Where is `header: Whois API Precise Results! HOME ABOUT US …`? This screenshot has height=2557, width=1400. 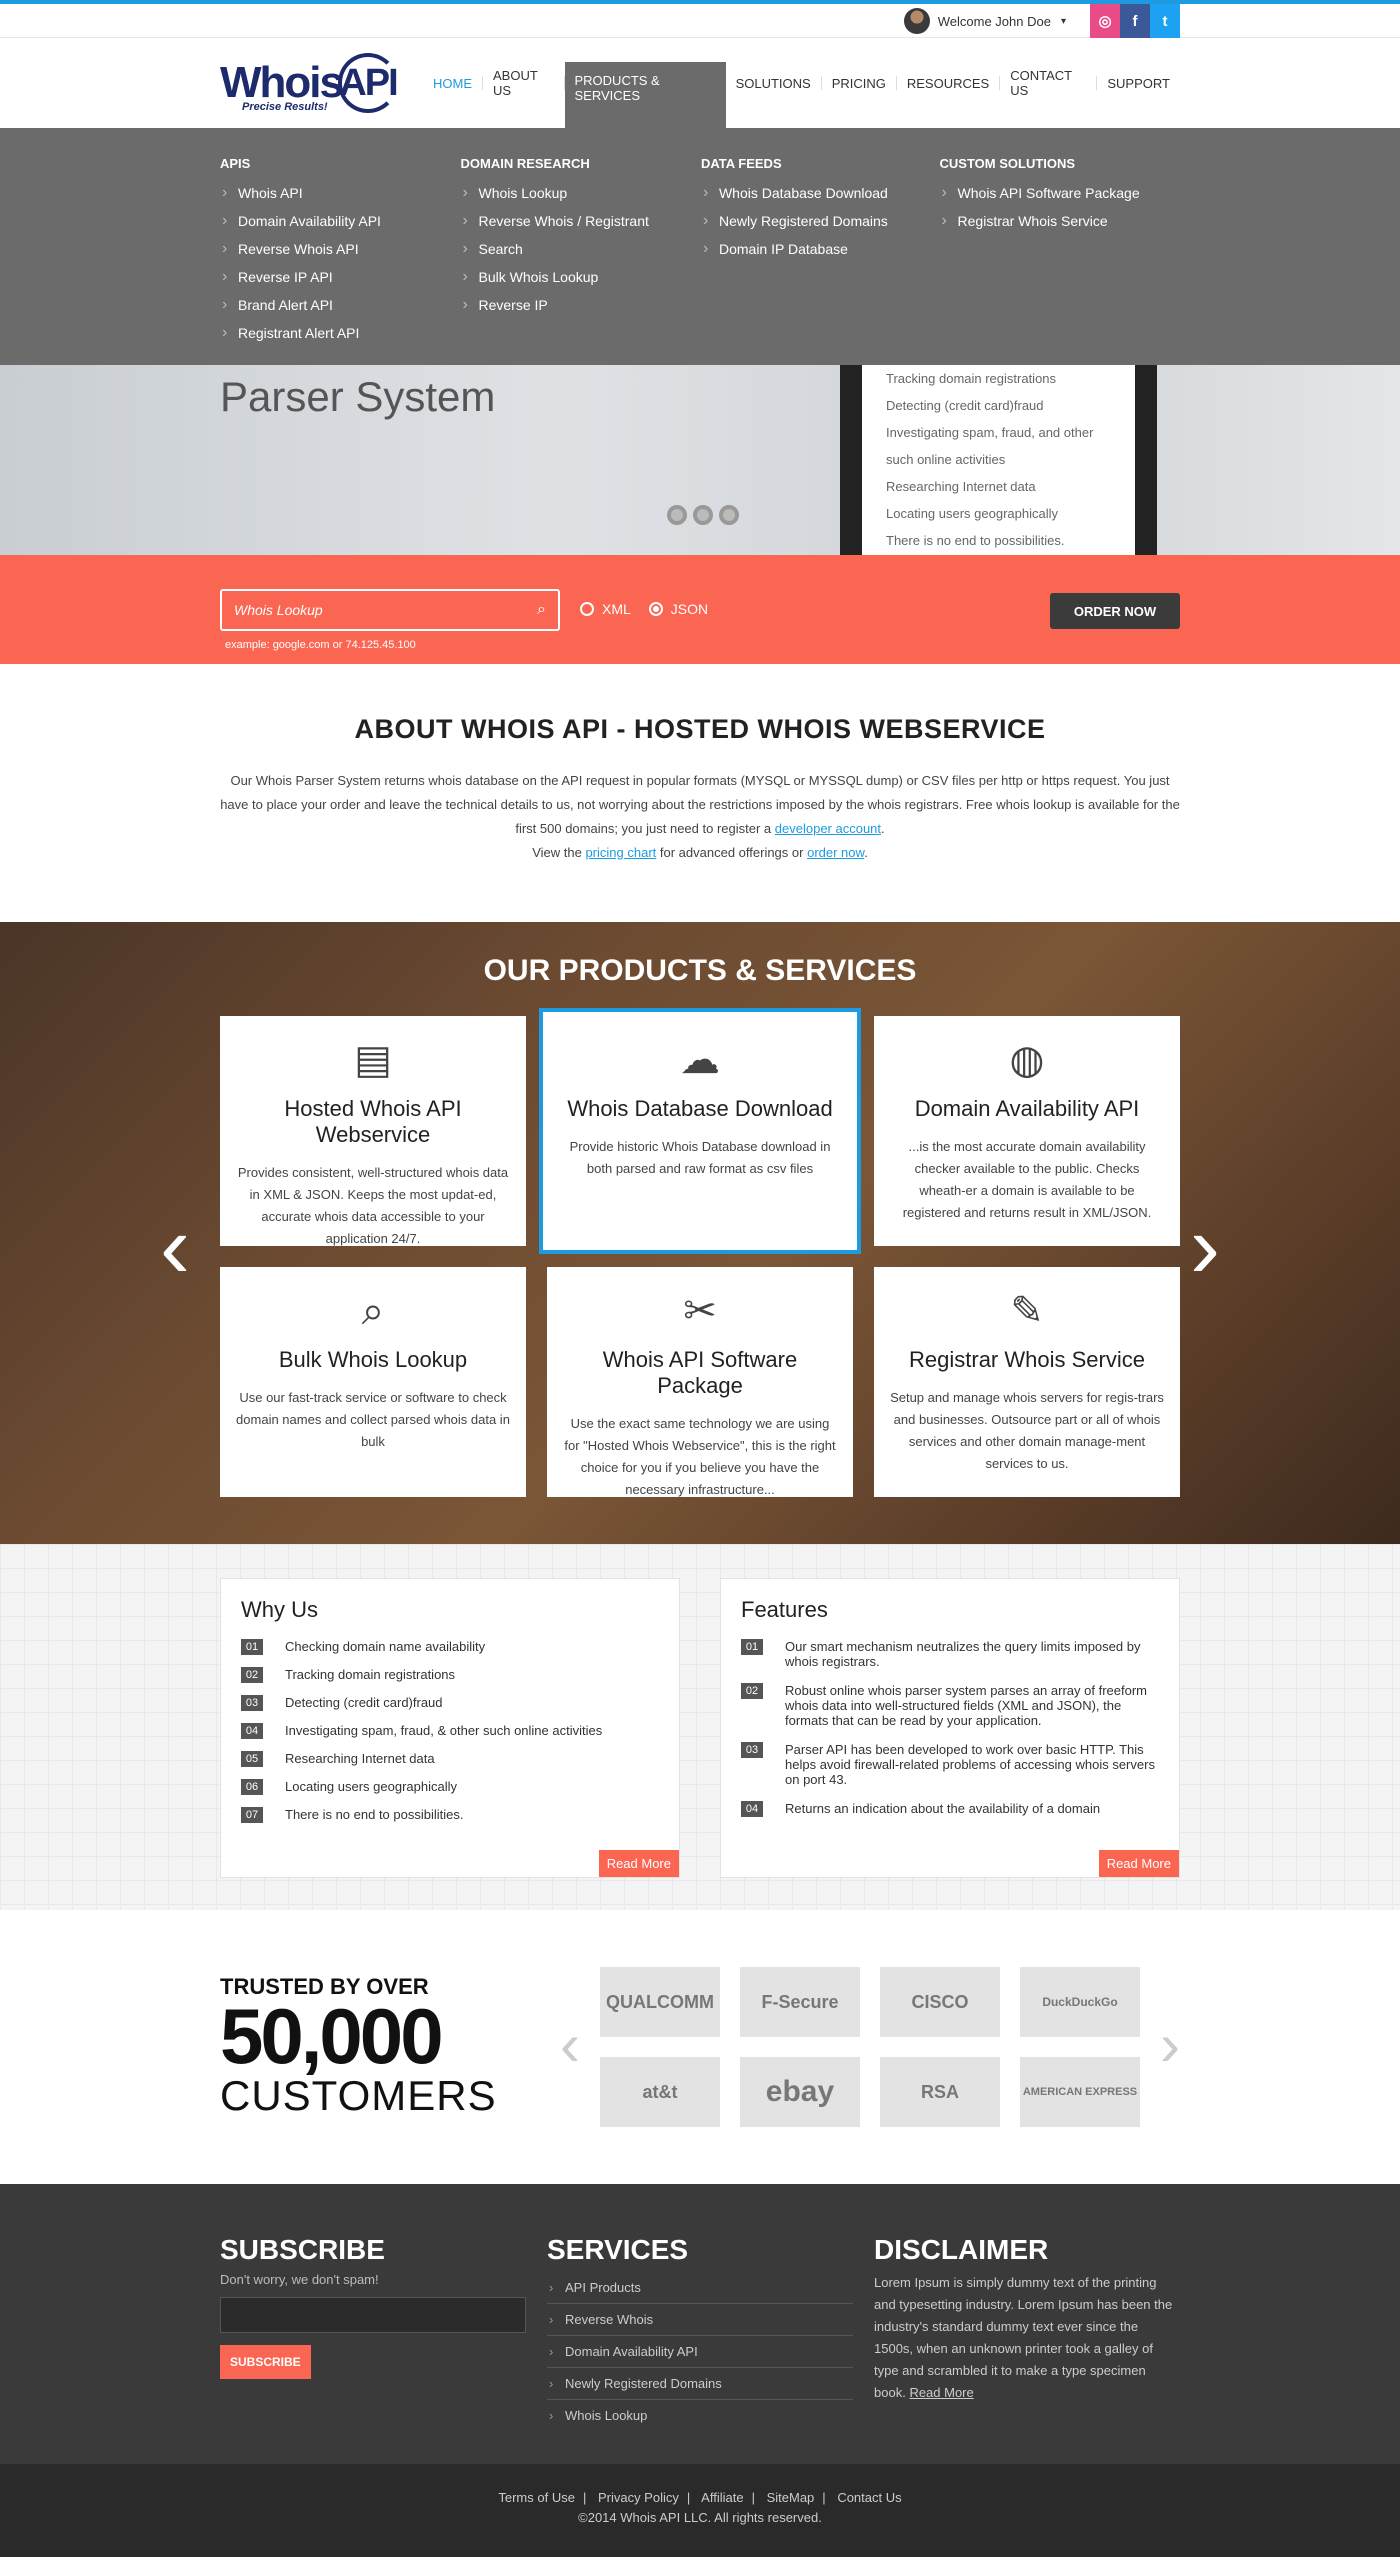
header: Whois API Precise Results! HOME ABOUT US … is located at coordinates (700, 83).